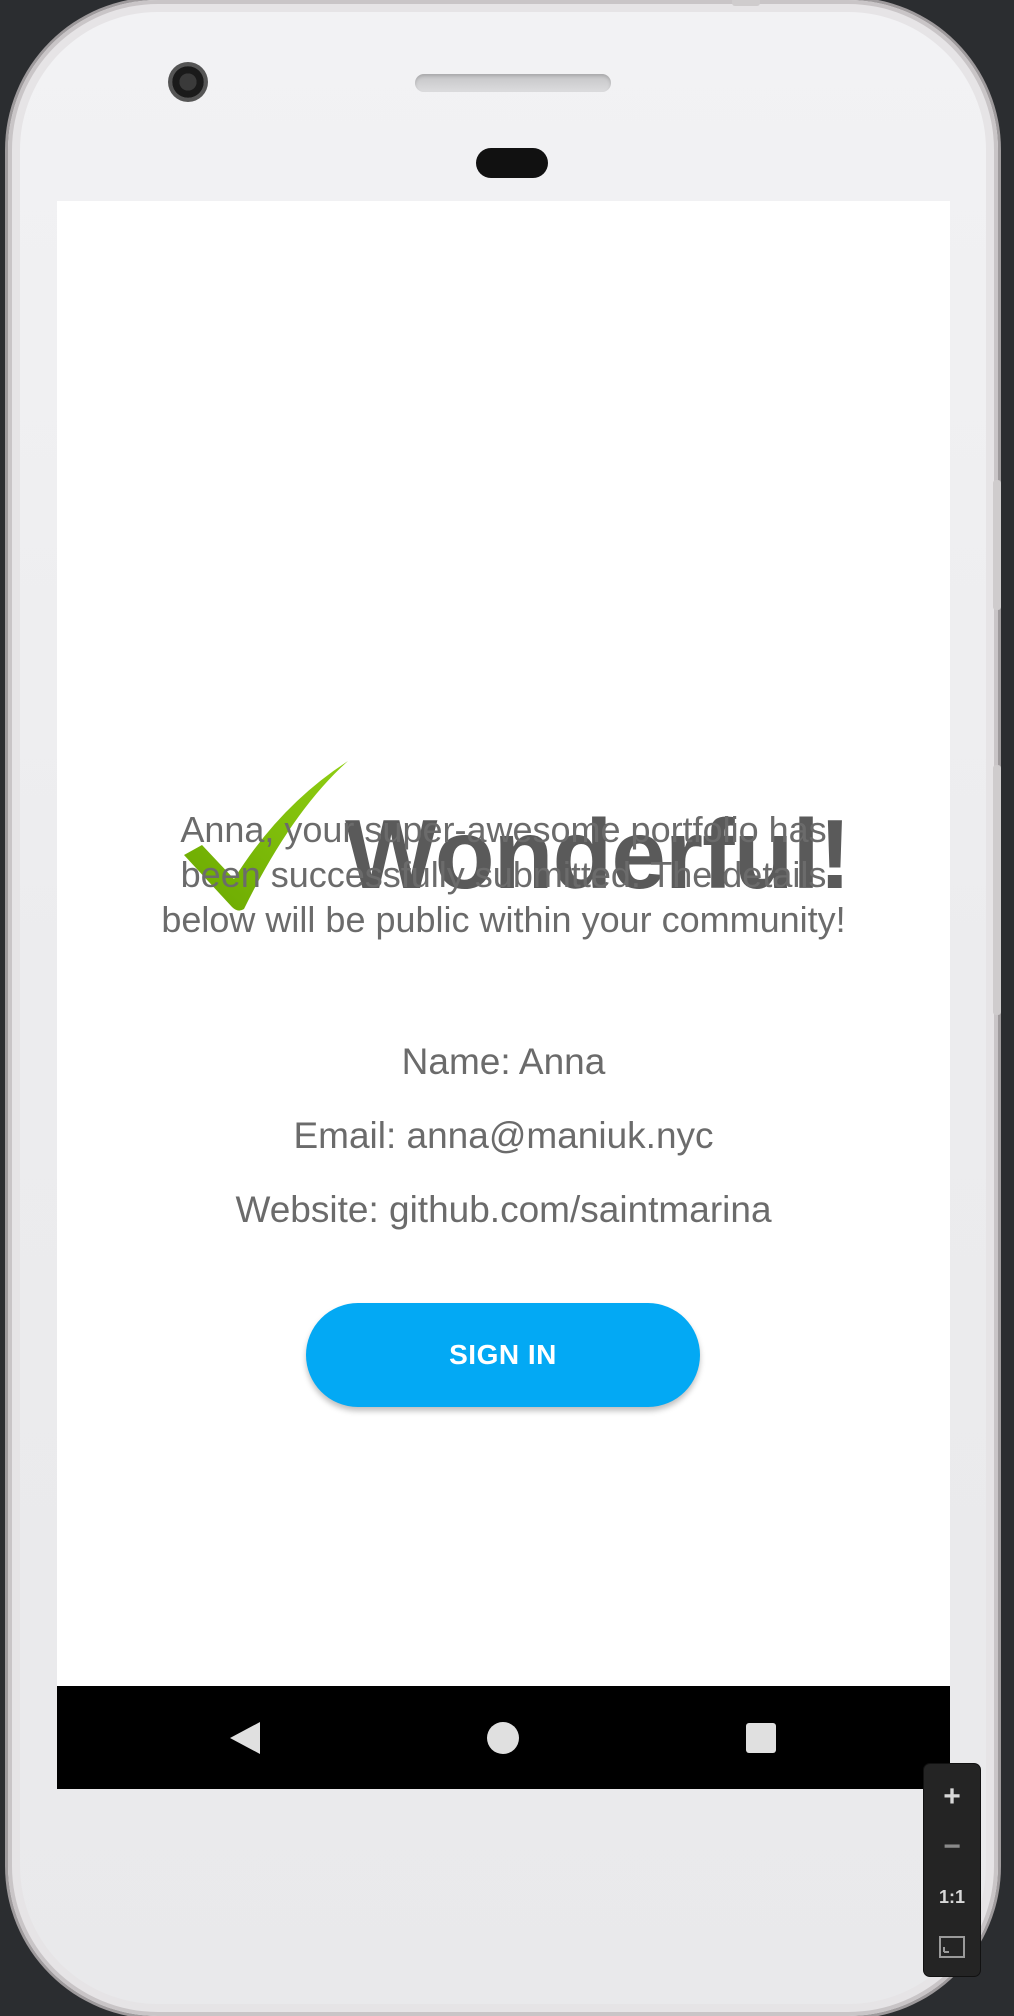 Image resolution: width=1014 pixels, height=2016 pixels. I want to click on zoom-out-button: −, so click(952, 1847).